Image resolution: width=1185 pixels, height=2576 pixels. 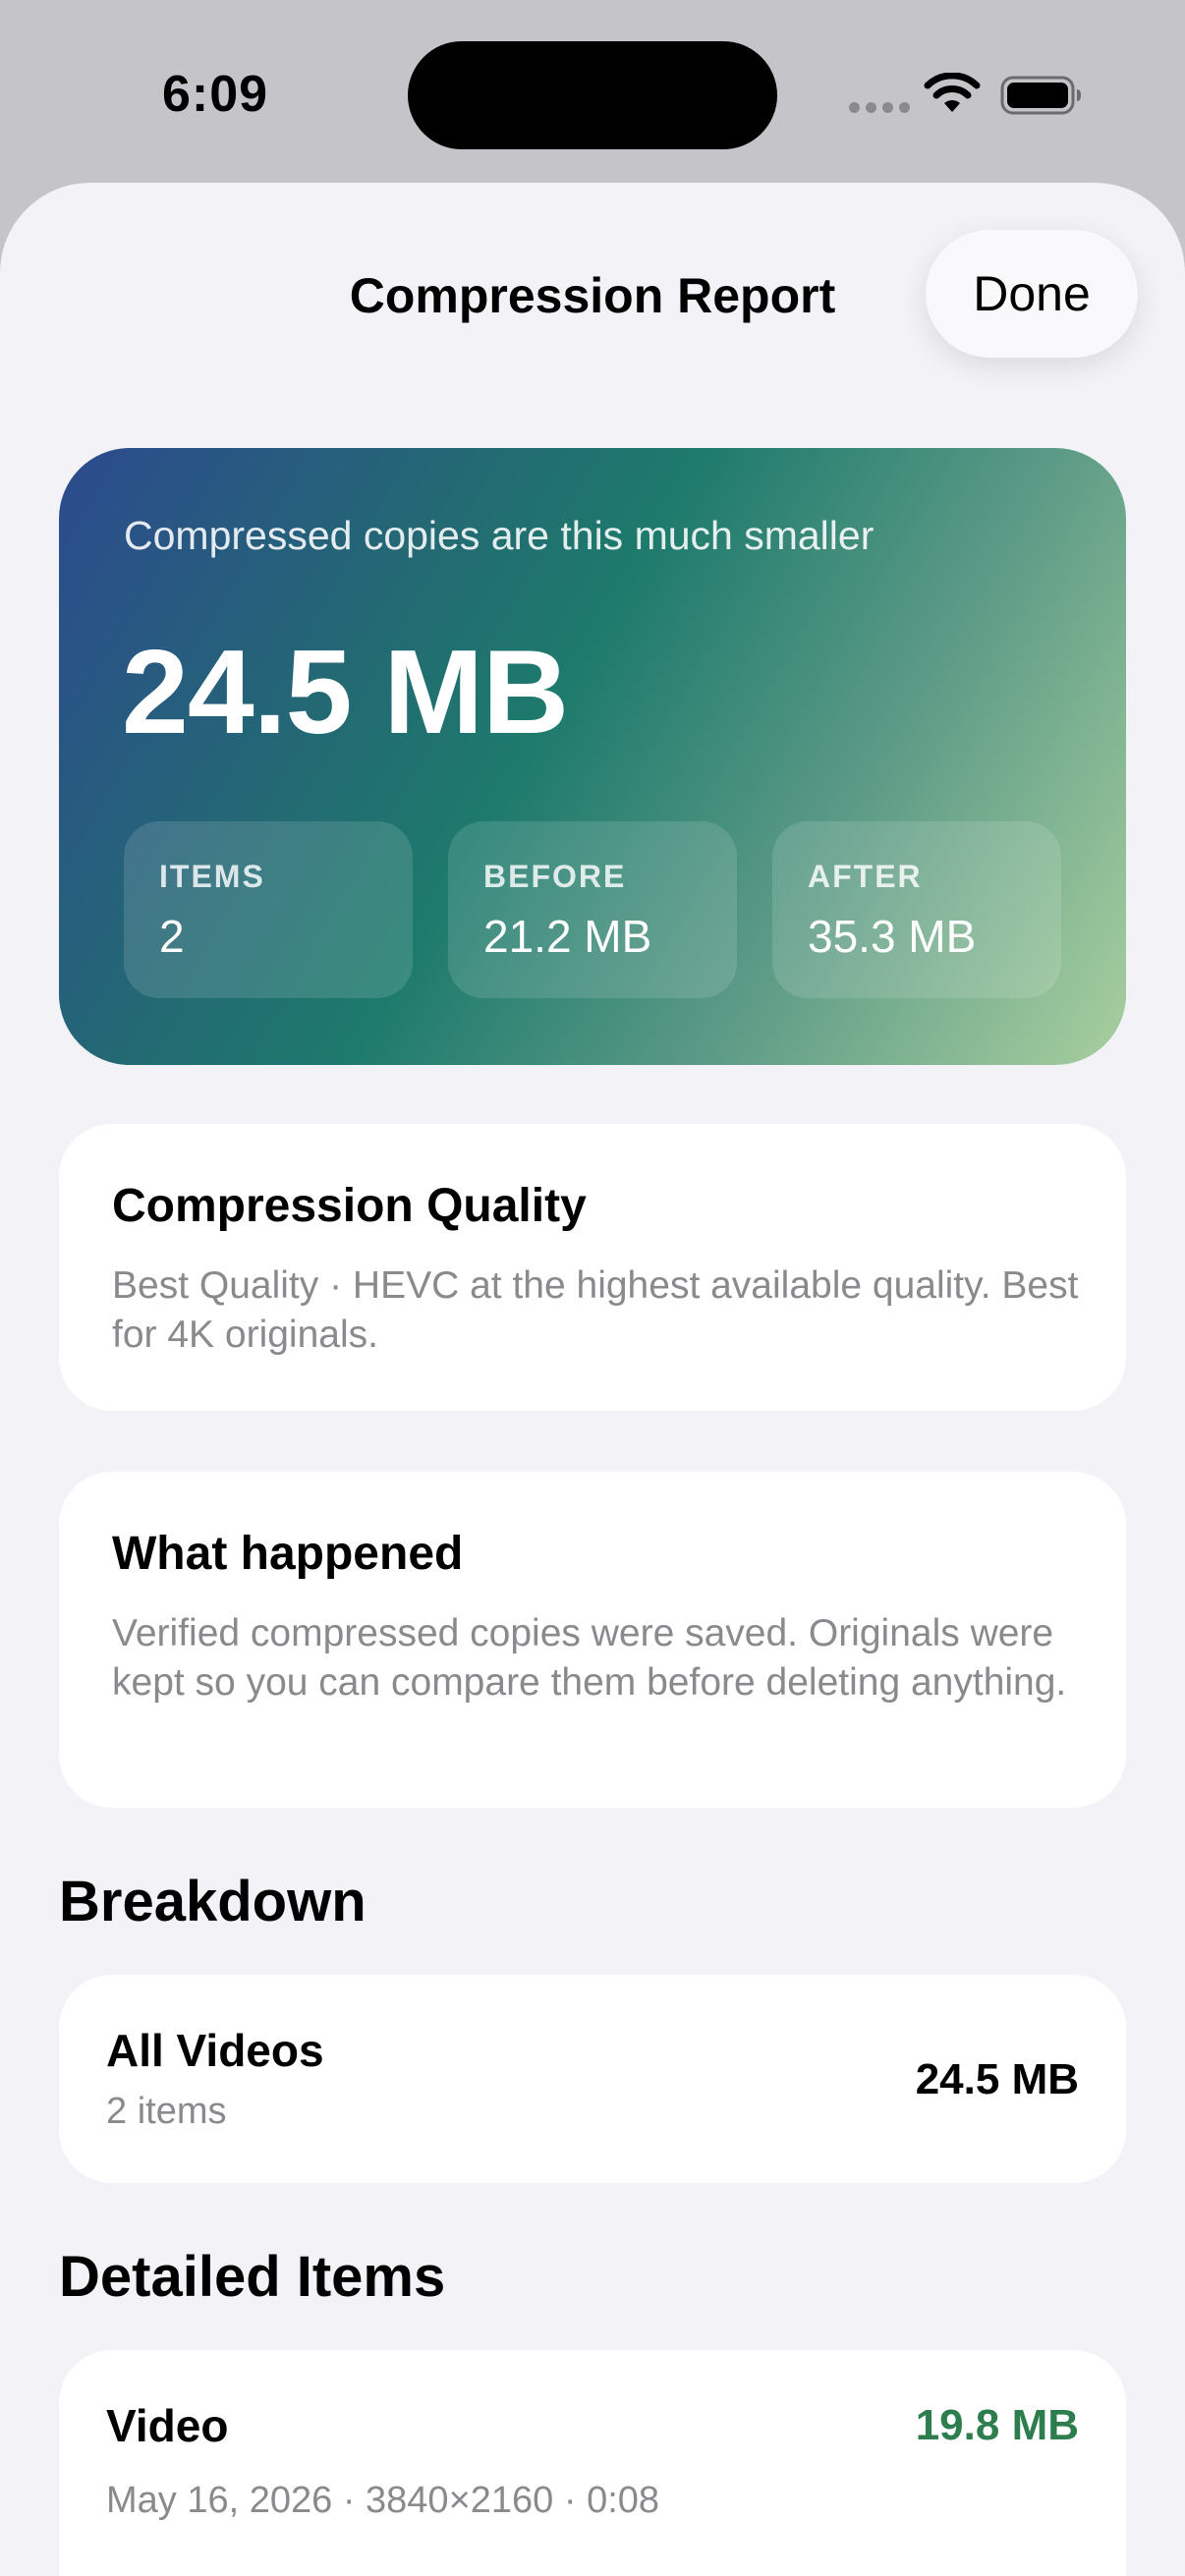 What do you see at coordinates (1032, 294) in the screenshot?
I see `done-button: Done` at bounding box center [1032, 294].